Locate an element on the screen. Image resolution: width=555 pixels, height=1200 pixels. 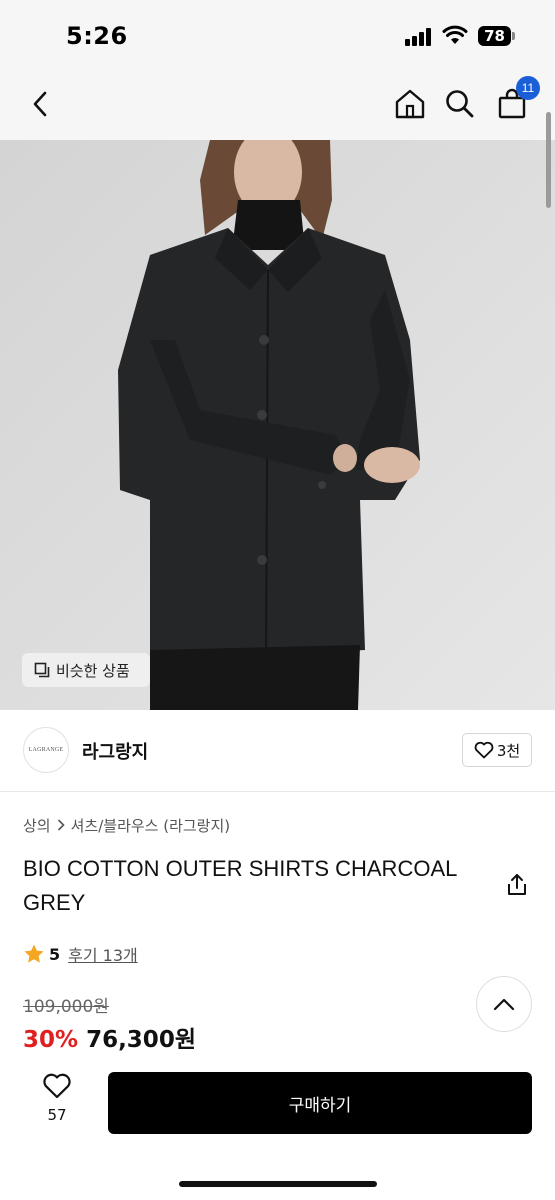
rating-row: 5 후기 13개 is located at coordinates (80, 954).